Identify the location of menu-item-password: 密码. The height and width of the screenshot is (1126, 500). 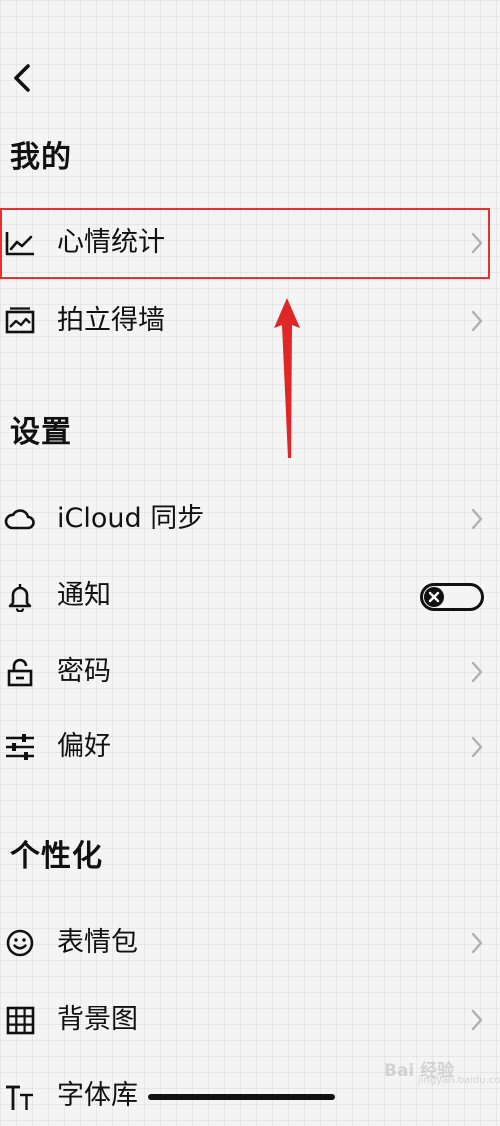
(250, 672).